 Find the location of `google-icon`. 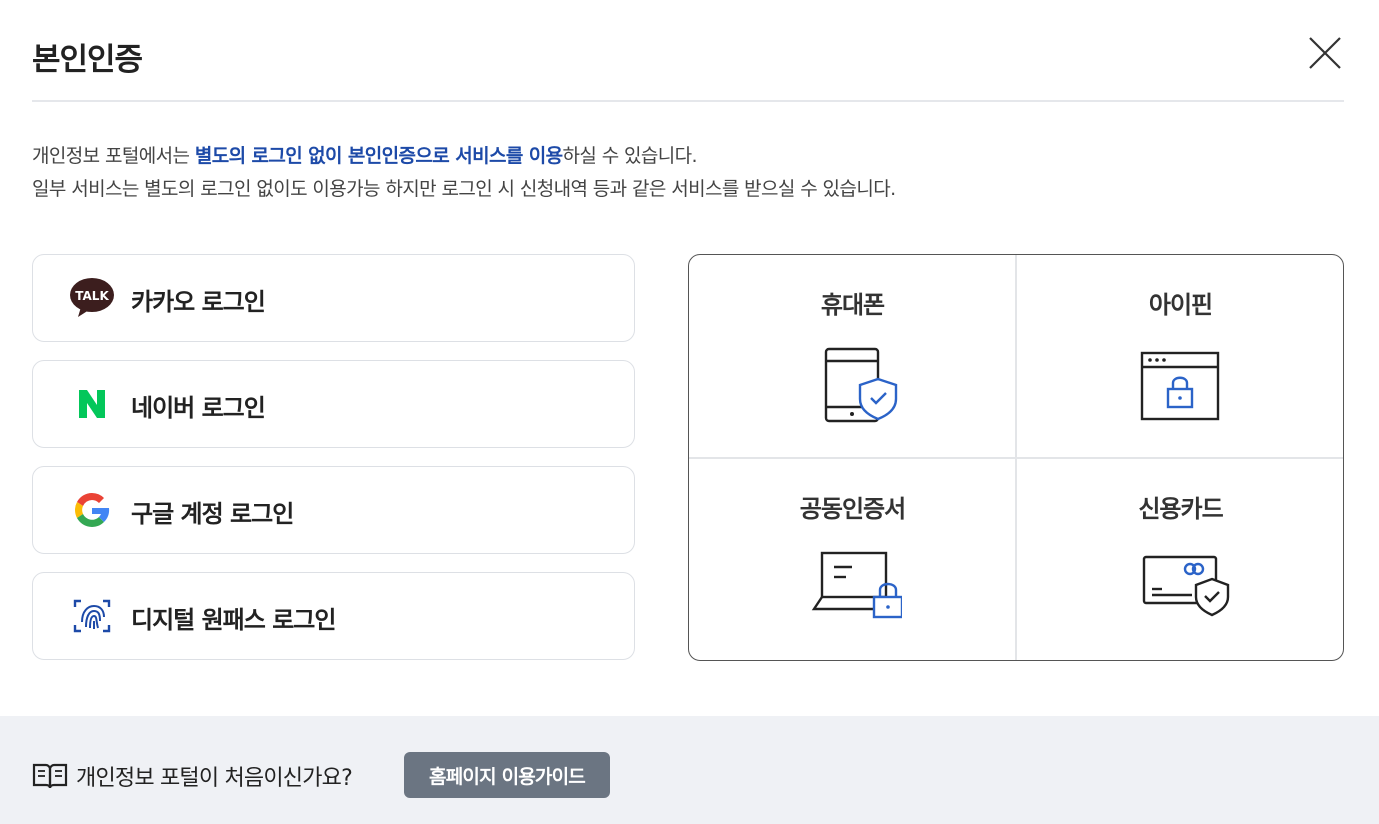

google-icon is located at coordinates (92, 510).